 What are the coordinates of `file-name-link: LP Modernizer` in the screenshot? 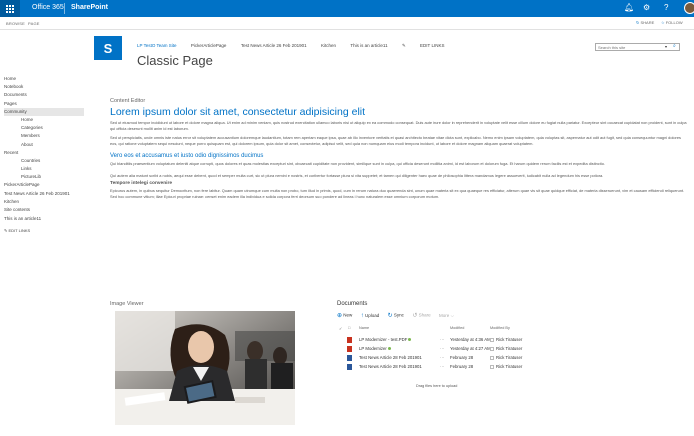 It's located at (375, 348).